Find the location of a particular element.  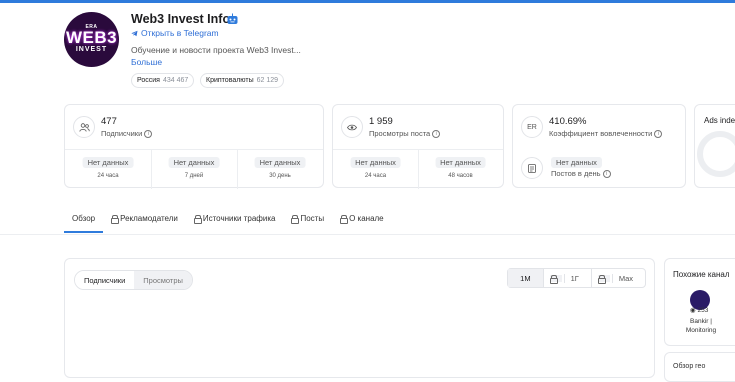

telegram-link-text: Открыть в Telegram is located at coordinates (180, 33).